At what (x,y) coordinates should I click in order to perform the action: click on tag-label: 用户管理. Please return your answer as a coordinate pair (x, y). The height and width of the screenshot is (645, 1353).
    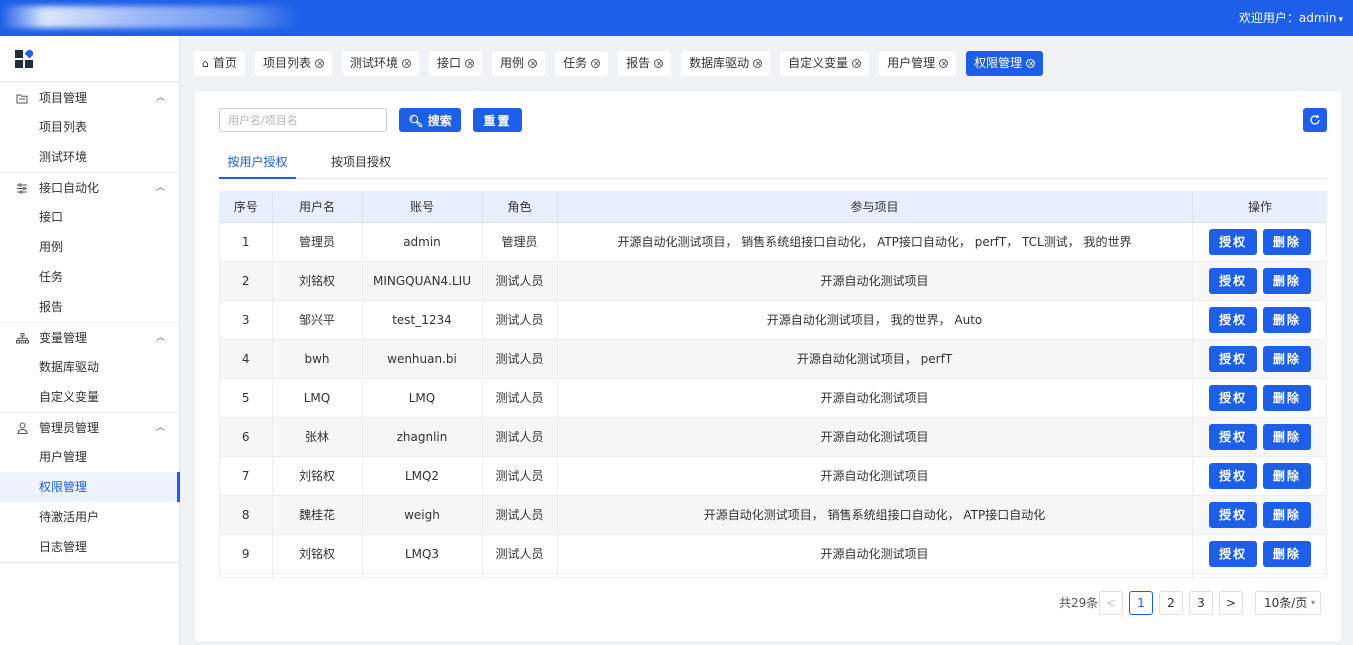
    Looking at the image, I should click on (911, 63).